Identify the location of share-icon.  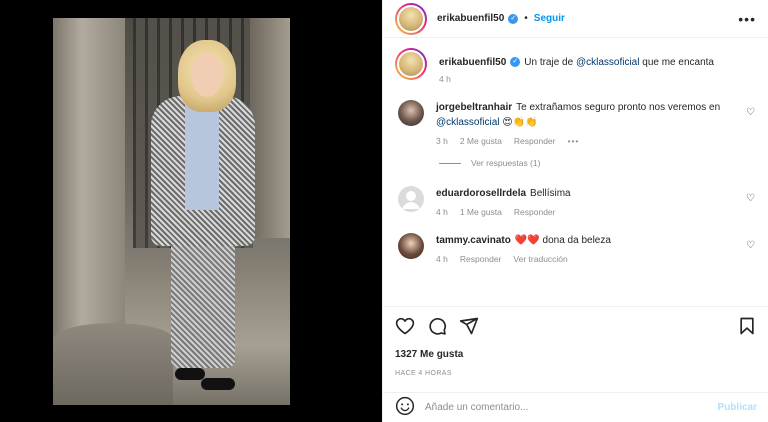
(469, 326).